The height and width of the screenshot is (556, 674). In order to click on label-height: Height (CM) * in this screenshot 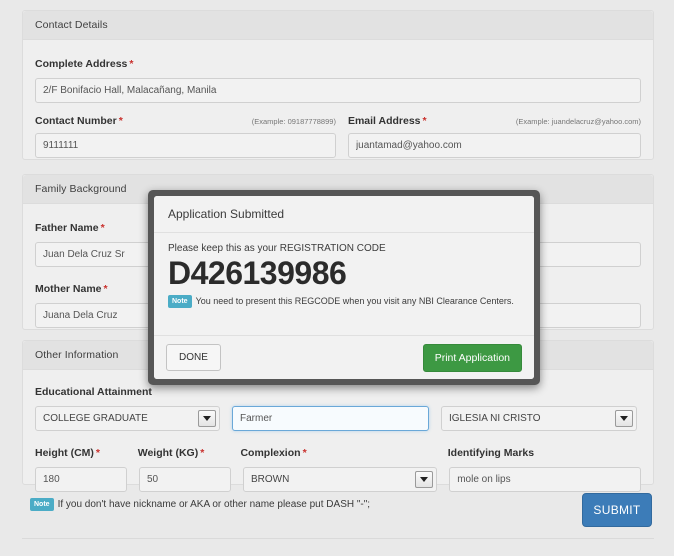, I will do `click(67, 453)`.